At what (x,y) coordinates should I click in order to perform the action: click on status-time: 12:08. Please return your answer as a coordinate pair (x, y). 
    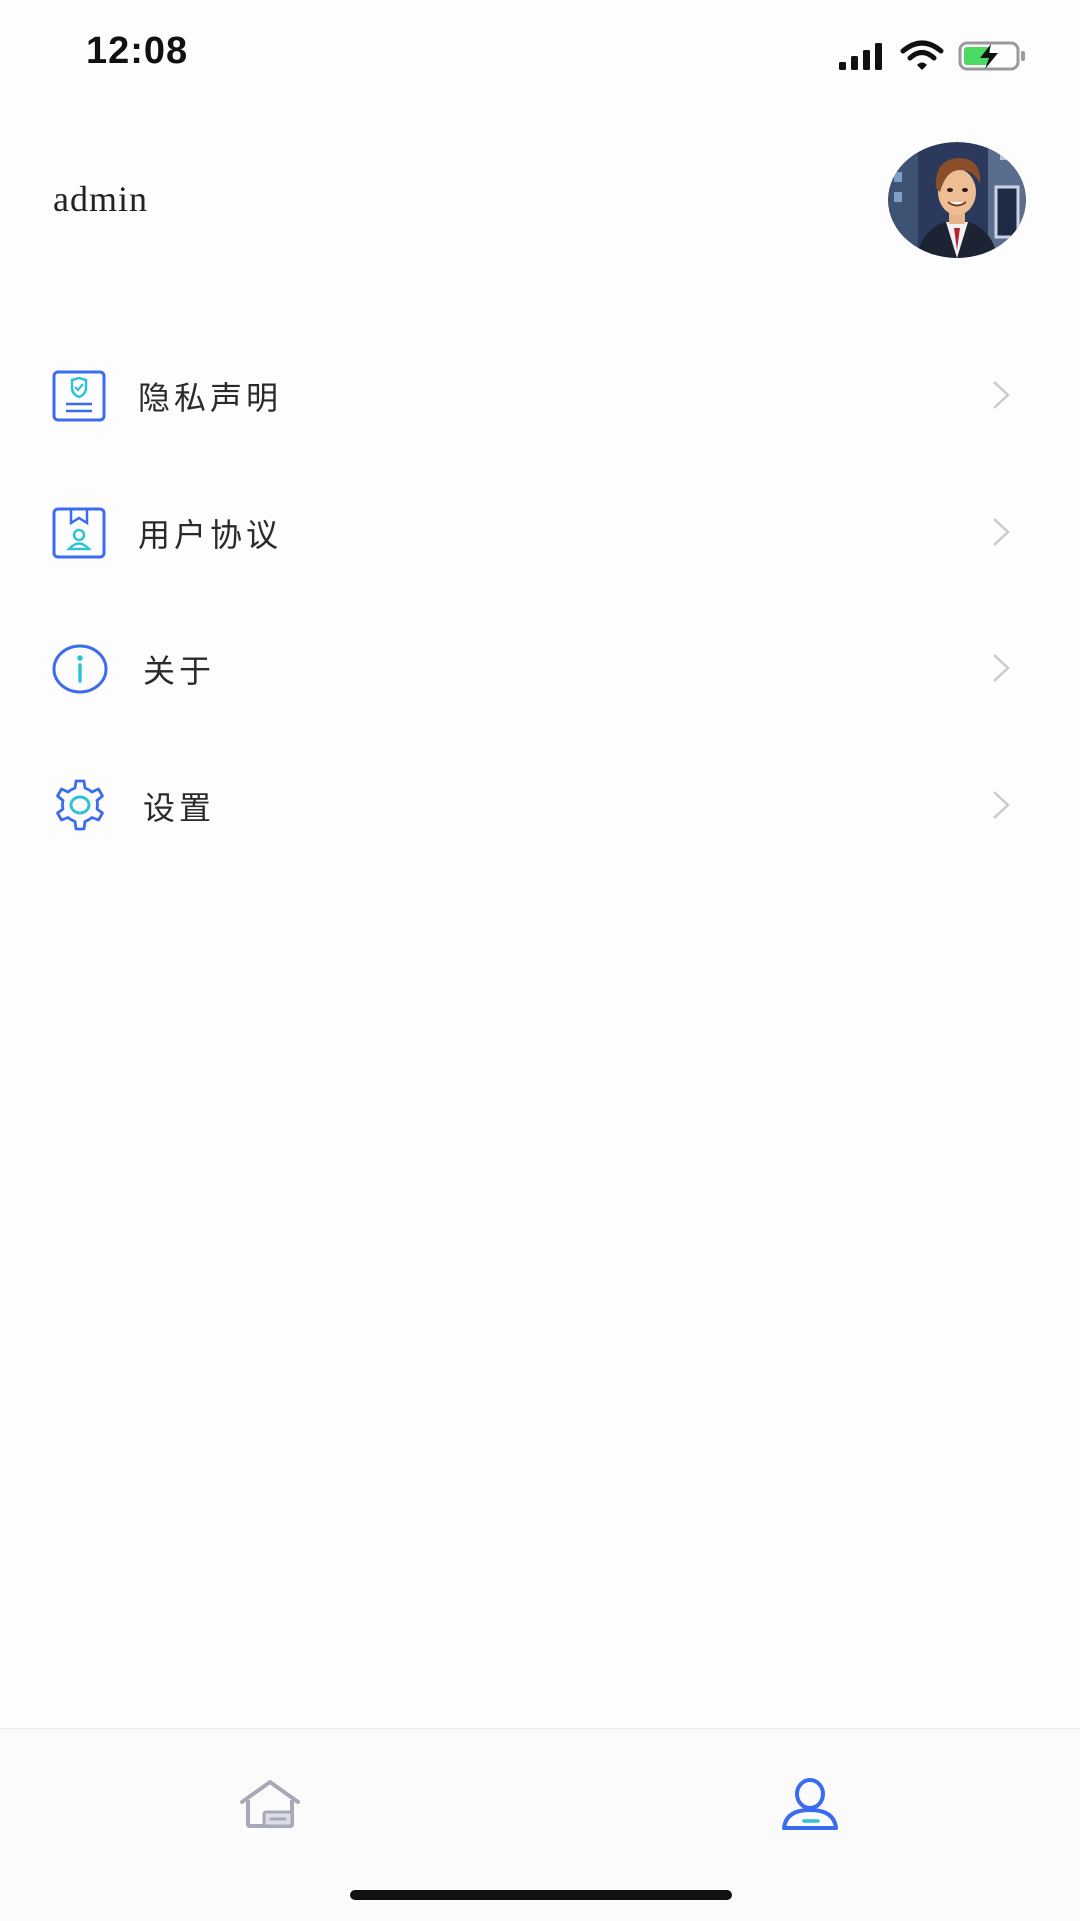
    Looking at the image, I should click on (137, 51).